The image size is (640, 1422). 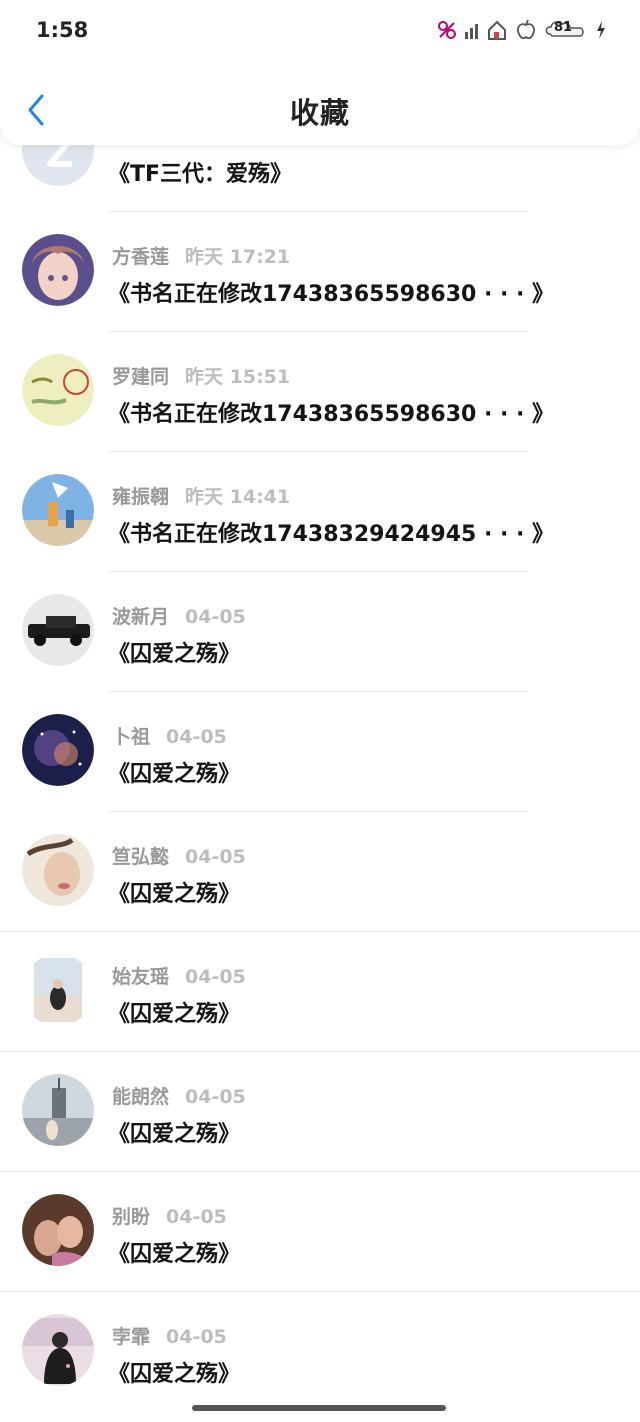 What do you see at coordinates (131, 737) in the screenshot?
I see `author-name: 卜祖` at bounding box center [131, 737].